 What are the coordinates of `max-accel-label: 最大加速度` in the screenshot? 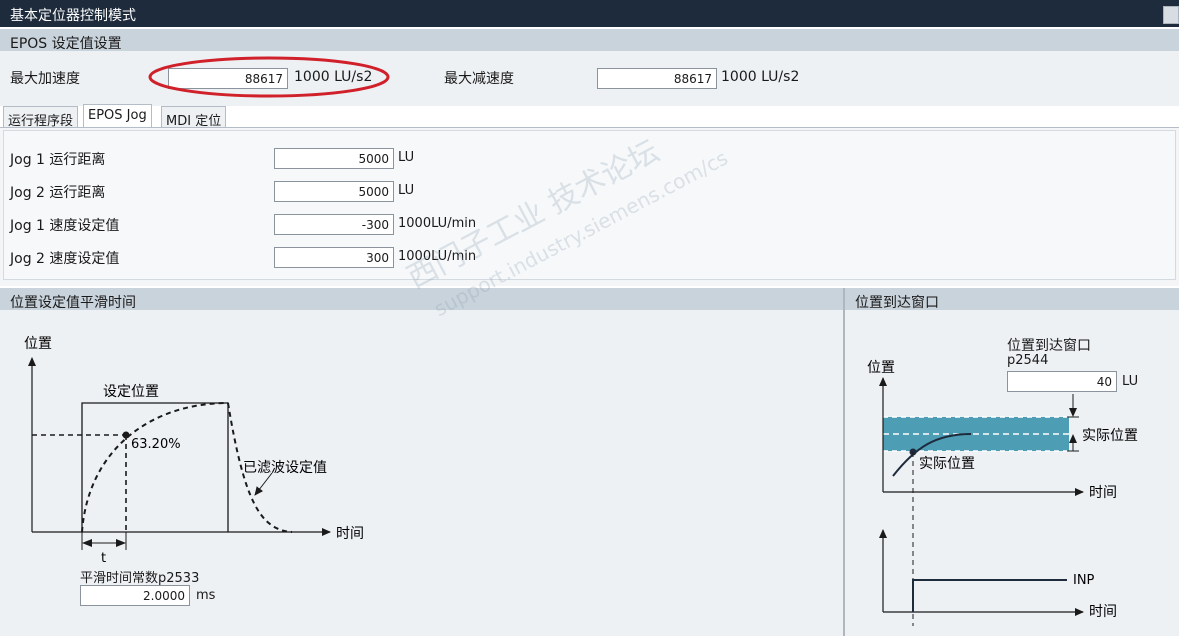 It's located at (45, 79).